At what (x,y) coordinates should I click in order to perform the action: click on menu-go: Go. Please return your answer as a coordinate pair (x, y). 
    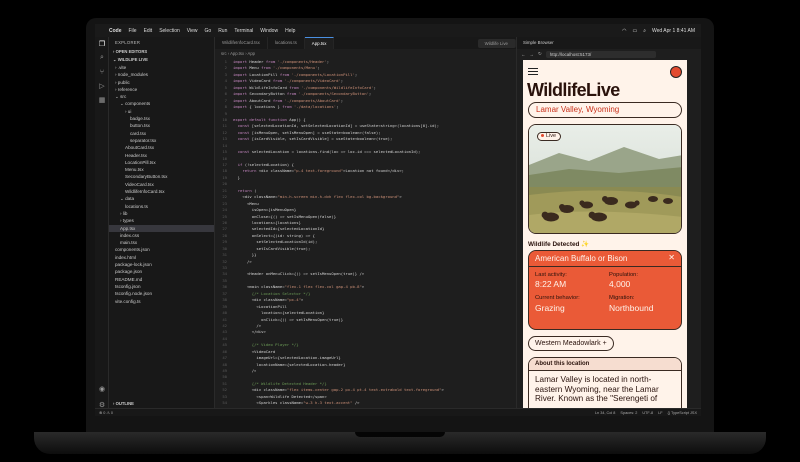
    Looking at the image, I should click on (208, 31).